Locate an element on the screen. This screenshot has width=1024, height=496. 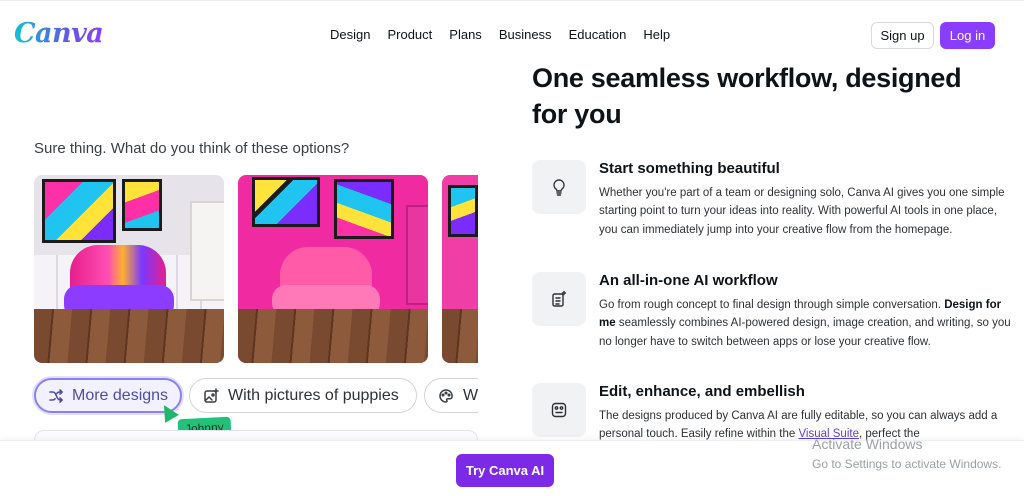
nav-product: Product is located at coordinates (409, 35).